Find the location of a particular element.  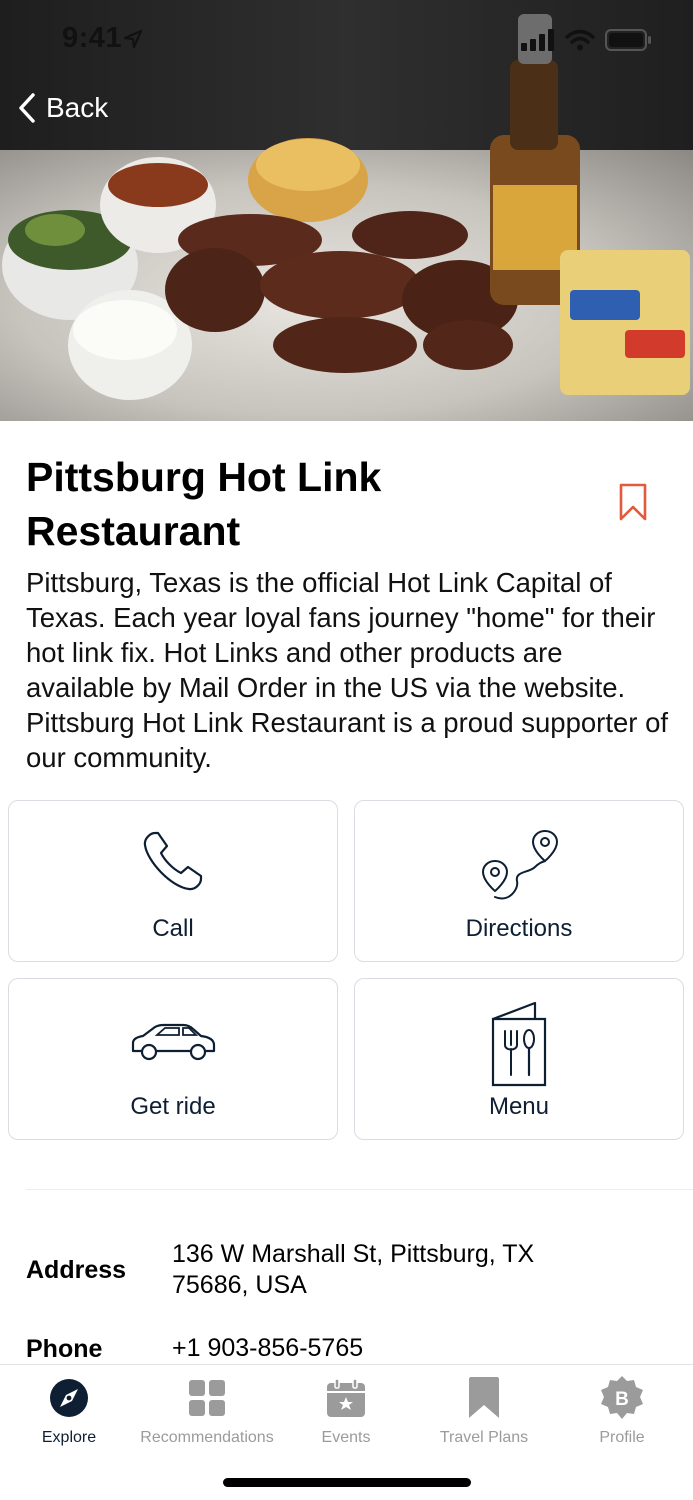

calendar-icon is located at coordinates (346, 1397).